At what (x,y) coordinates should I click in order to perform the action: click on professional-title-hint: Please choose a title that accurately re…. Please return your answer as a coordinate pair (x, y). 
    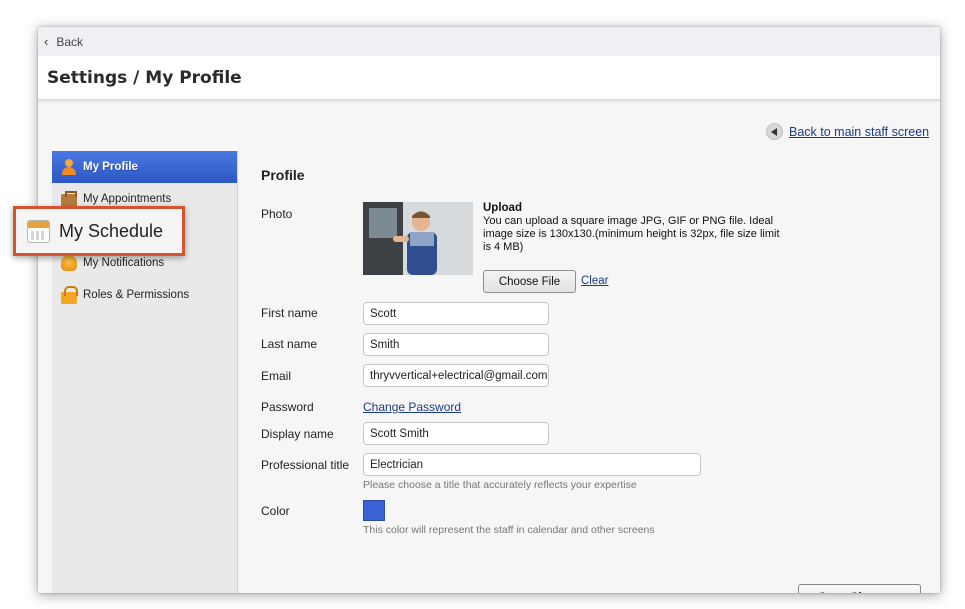
    Looking at the image, I should click on (500, 485).